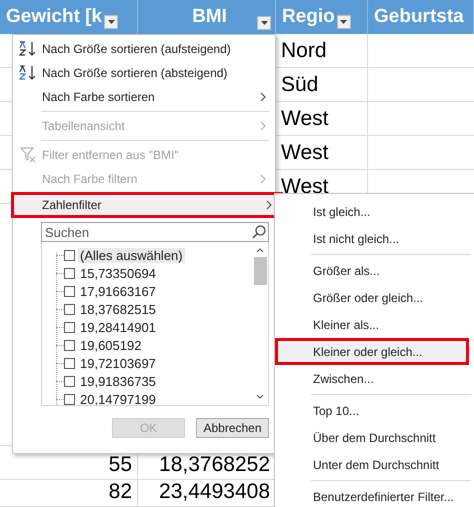  What do you see at coordinates (259, 232) in the screenshot?
I see `search-icon` at bounding box center [259, 232].